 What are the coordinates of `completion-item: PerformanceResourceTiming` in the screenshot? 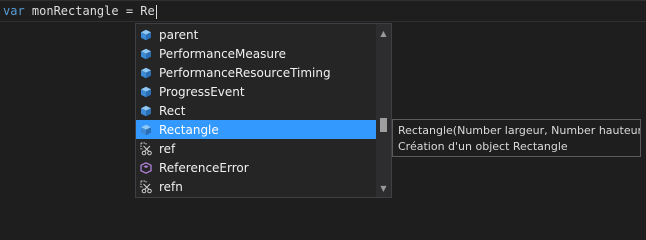 It's located at (256, 72).